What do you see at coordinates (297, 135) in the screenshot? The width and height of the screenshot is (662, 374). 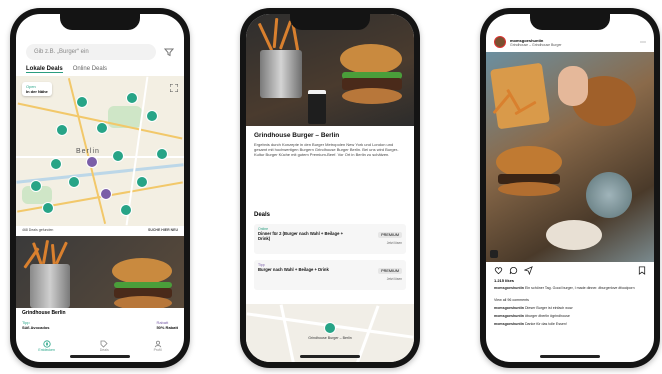 I see `restaurant-title: Grindhouse Burger – Berlin` at bounding box center [297, 135].